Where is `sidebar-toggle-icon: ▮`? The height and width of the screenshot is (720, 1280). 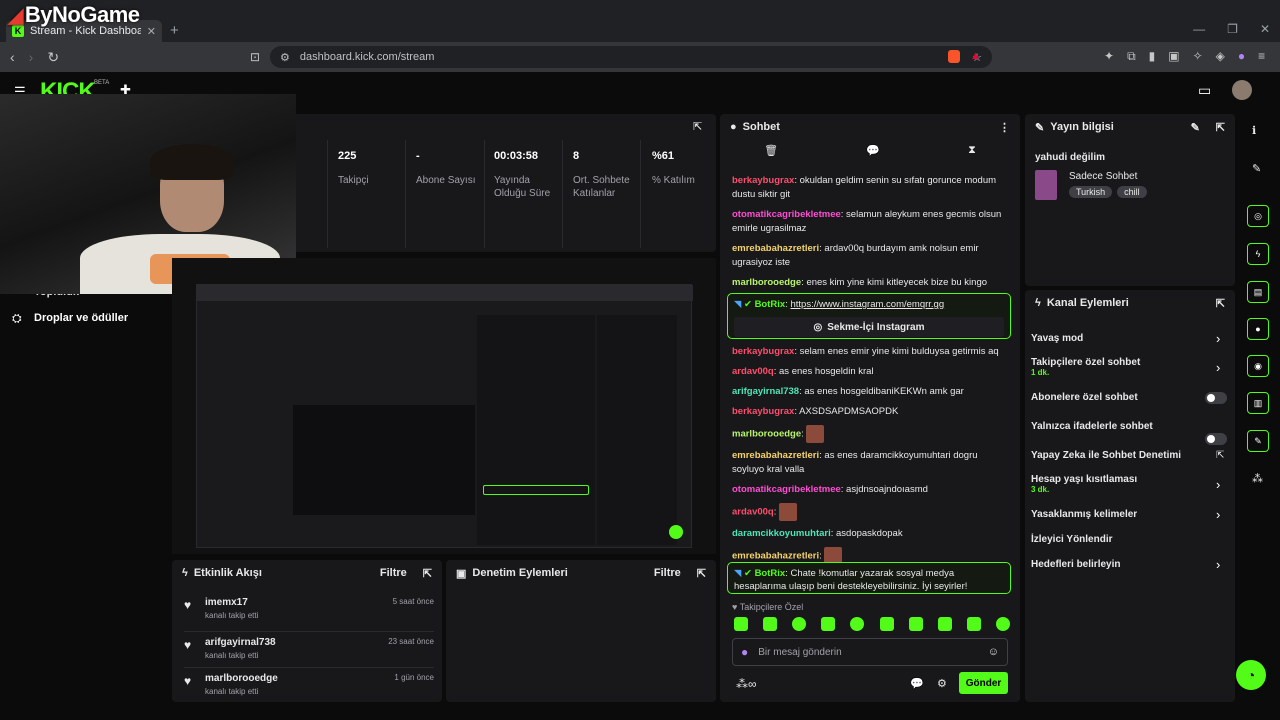
sidebar-toggle-icon: ▮ is located at coordinates (1152, 56).